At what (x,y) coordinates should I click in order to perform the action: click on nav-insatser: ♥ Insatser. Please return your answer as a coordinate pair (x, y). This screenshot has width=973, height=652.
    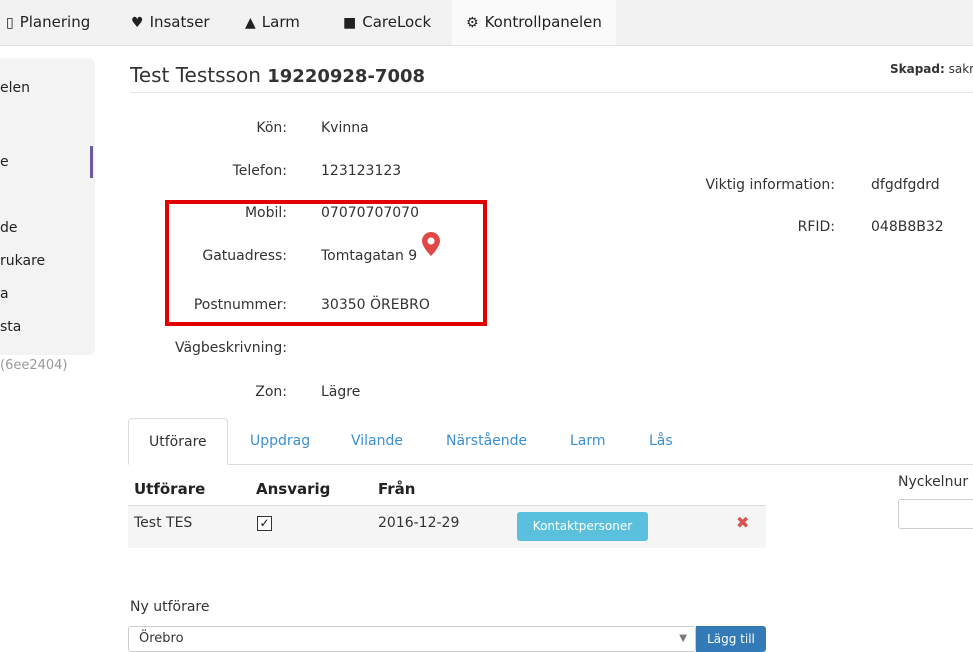
    Looking at the image, I should click on (170, 22).